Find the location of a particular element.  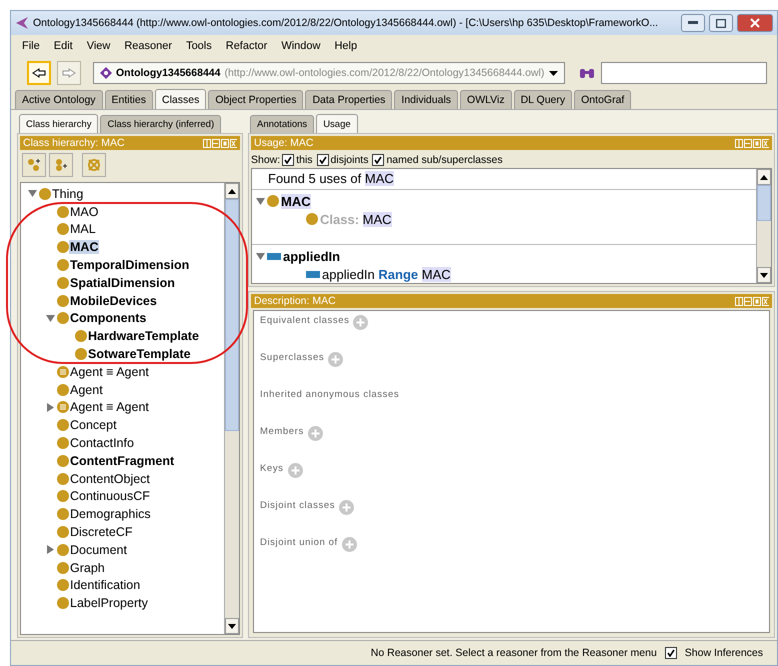

tab: Annotations is located at coordinates (282, 124).